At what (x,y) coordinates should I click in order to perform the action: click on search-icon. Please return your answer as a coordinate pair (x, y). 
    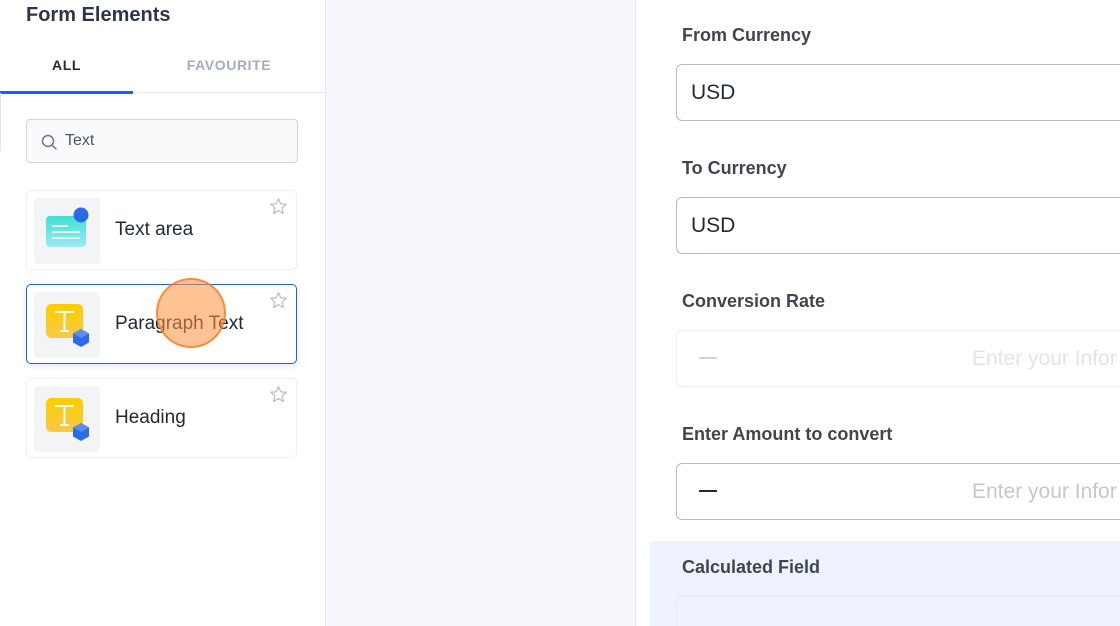
    Looking at the image, I should click on (49, 142).